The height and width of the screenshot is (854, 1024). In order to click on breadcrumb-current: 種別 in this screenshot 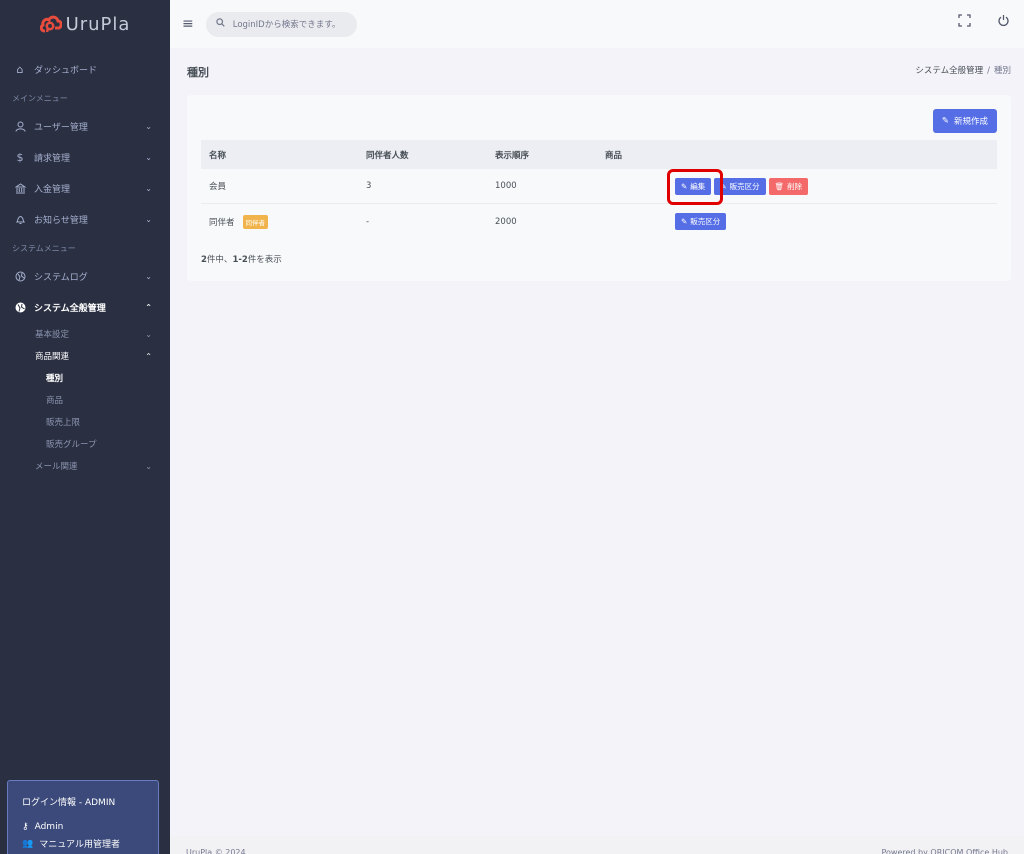, I will do `click(1002, 71)`.